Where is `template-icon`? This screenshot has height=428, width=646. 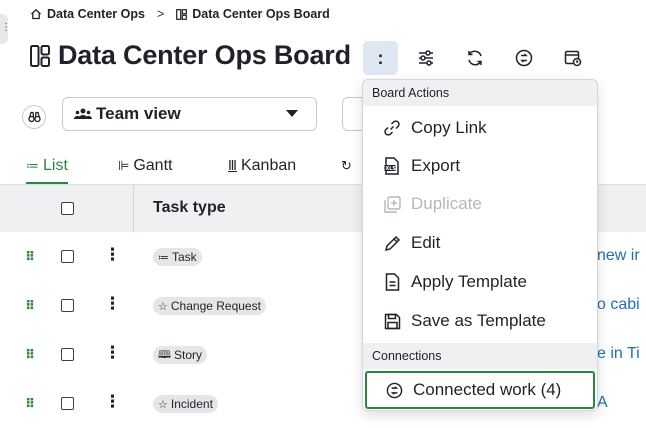
template-icon is located at coordinates (392, 282).